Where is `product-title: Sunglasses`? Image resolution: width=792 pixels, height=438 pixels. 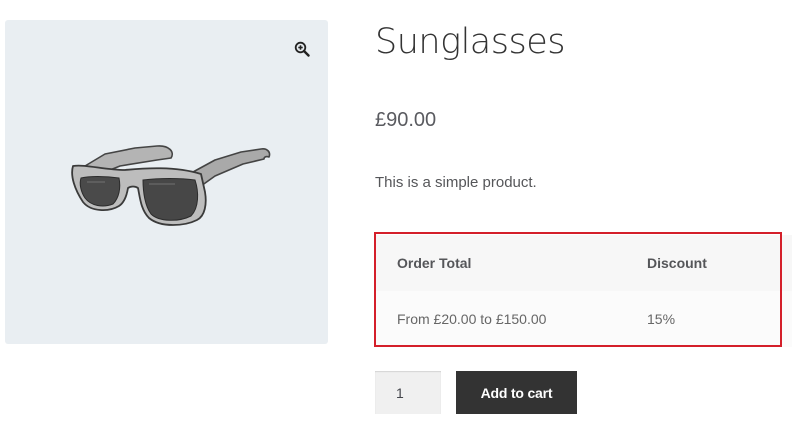 product-title: Sunglasses is located at coordinates (470, 42).